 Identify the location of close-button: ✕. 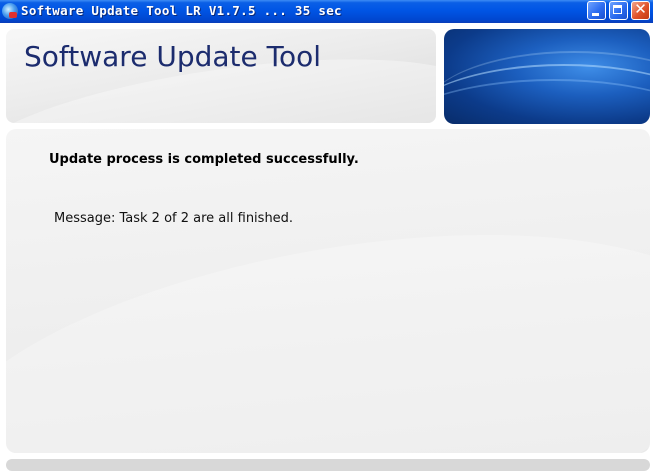
(640, 10).